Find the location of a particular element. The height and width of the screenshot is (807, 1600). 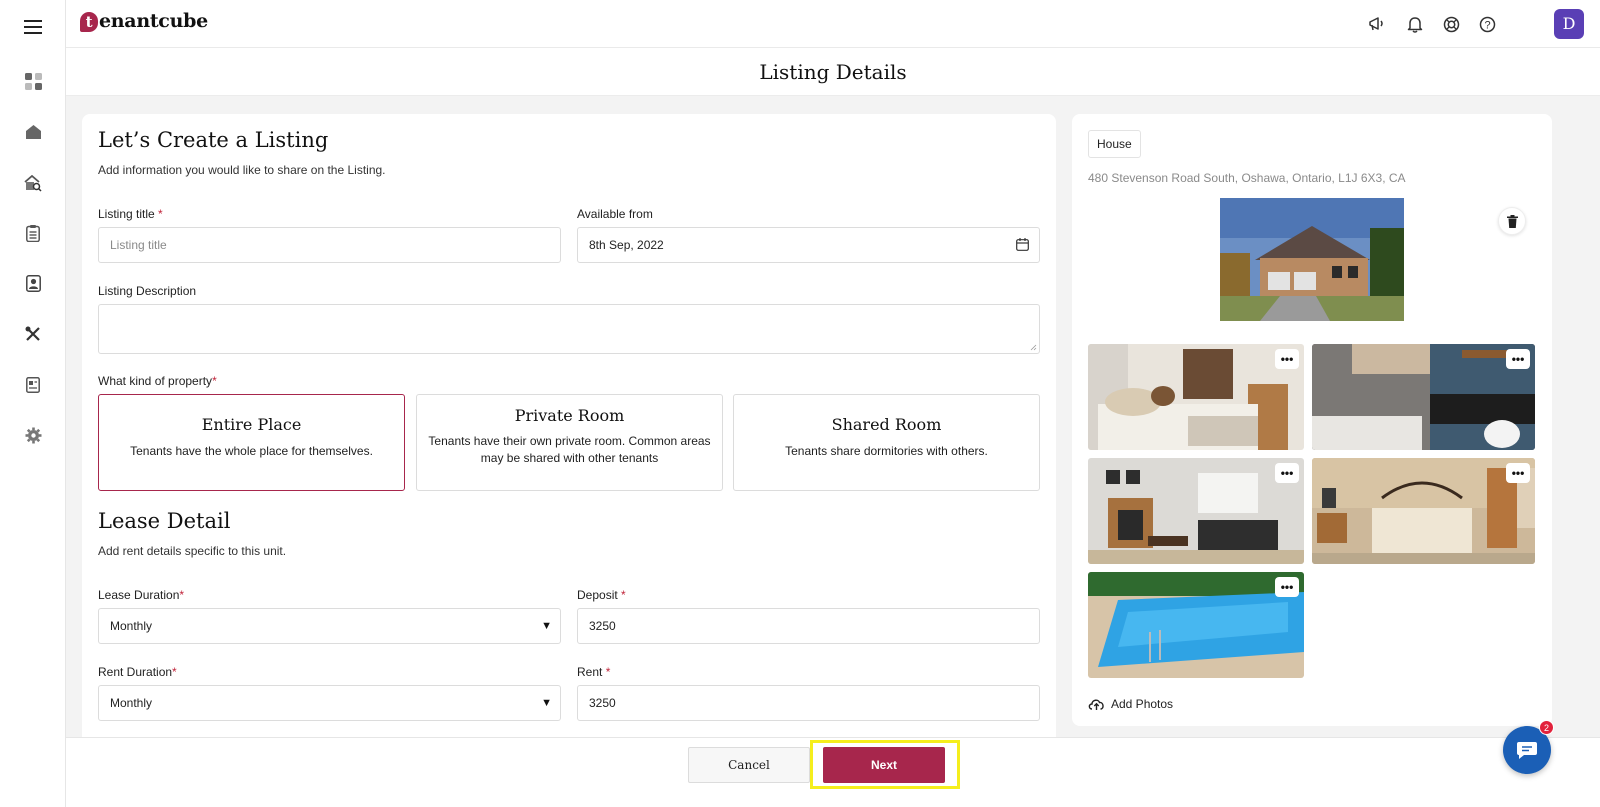

help-icon: ? is located at coordinates (1487, 24).